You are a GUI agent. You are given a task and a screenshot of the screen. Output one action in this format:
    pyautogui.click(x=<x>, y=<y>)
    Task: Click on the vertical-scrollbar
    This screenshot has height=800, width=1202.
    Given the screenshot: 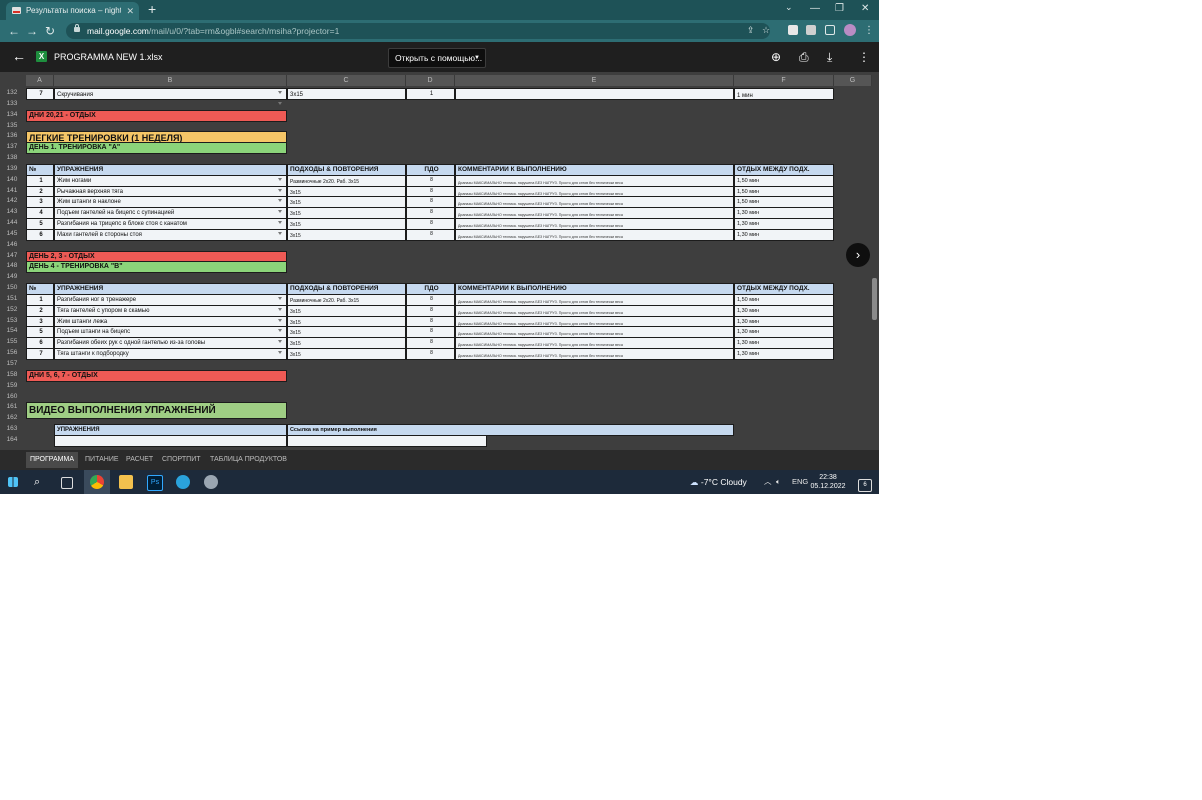 What is the action you would take?
    pyautogui.click(x=874, y=299)
    